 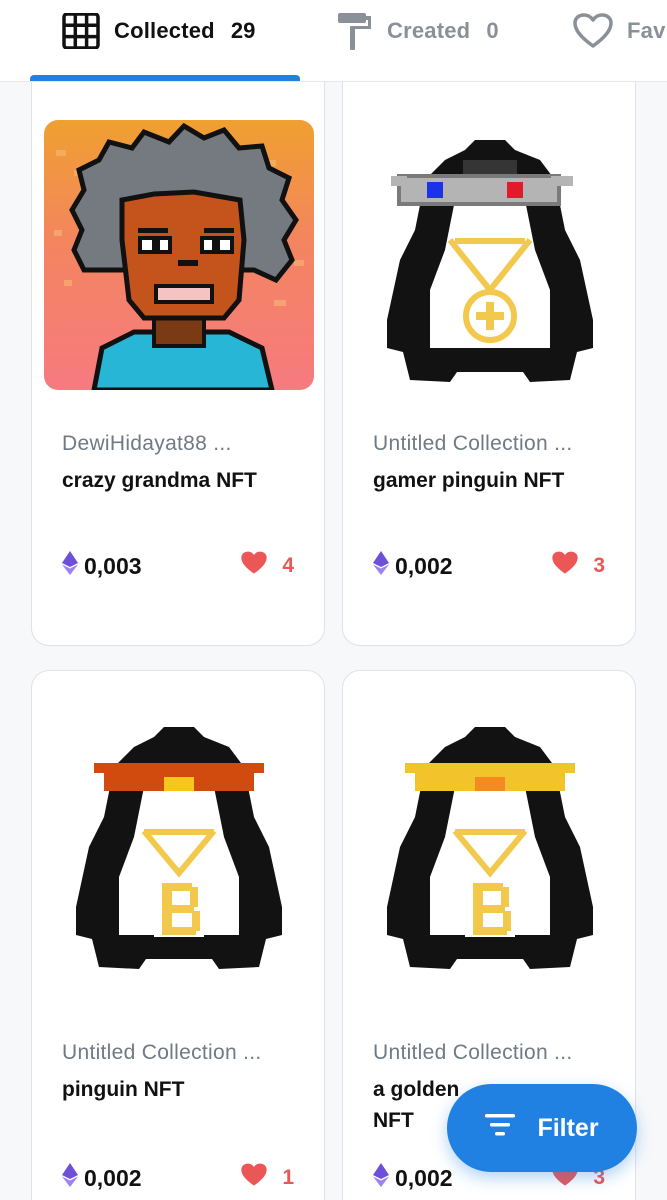 What do you see at coordinates (429, 30) in the screenshot?
I see `tab-created-label: Created` at bounding box center [429, 30].